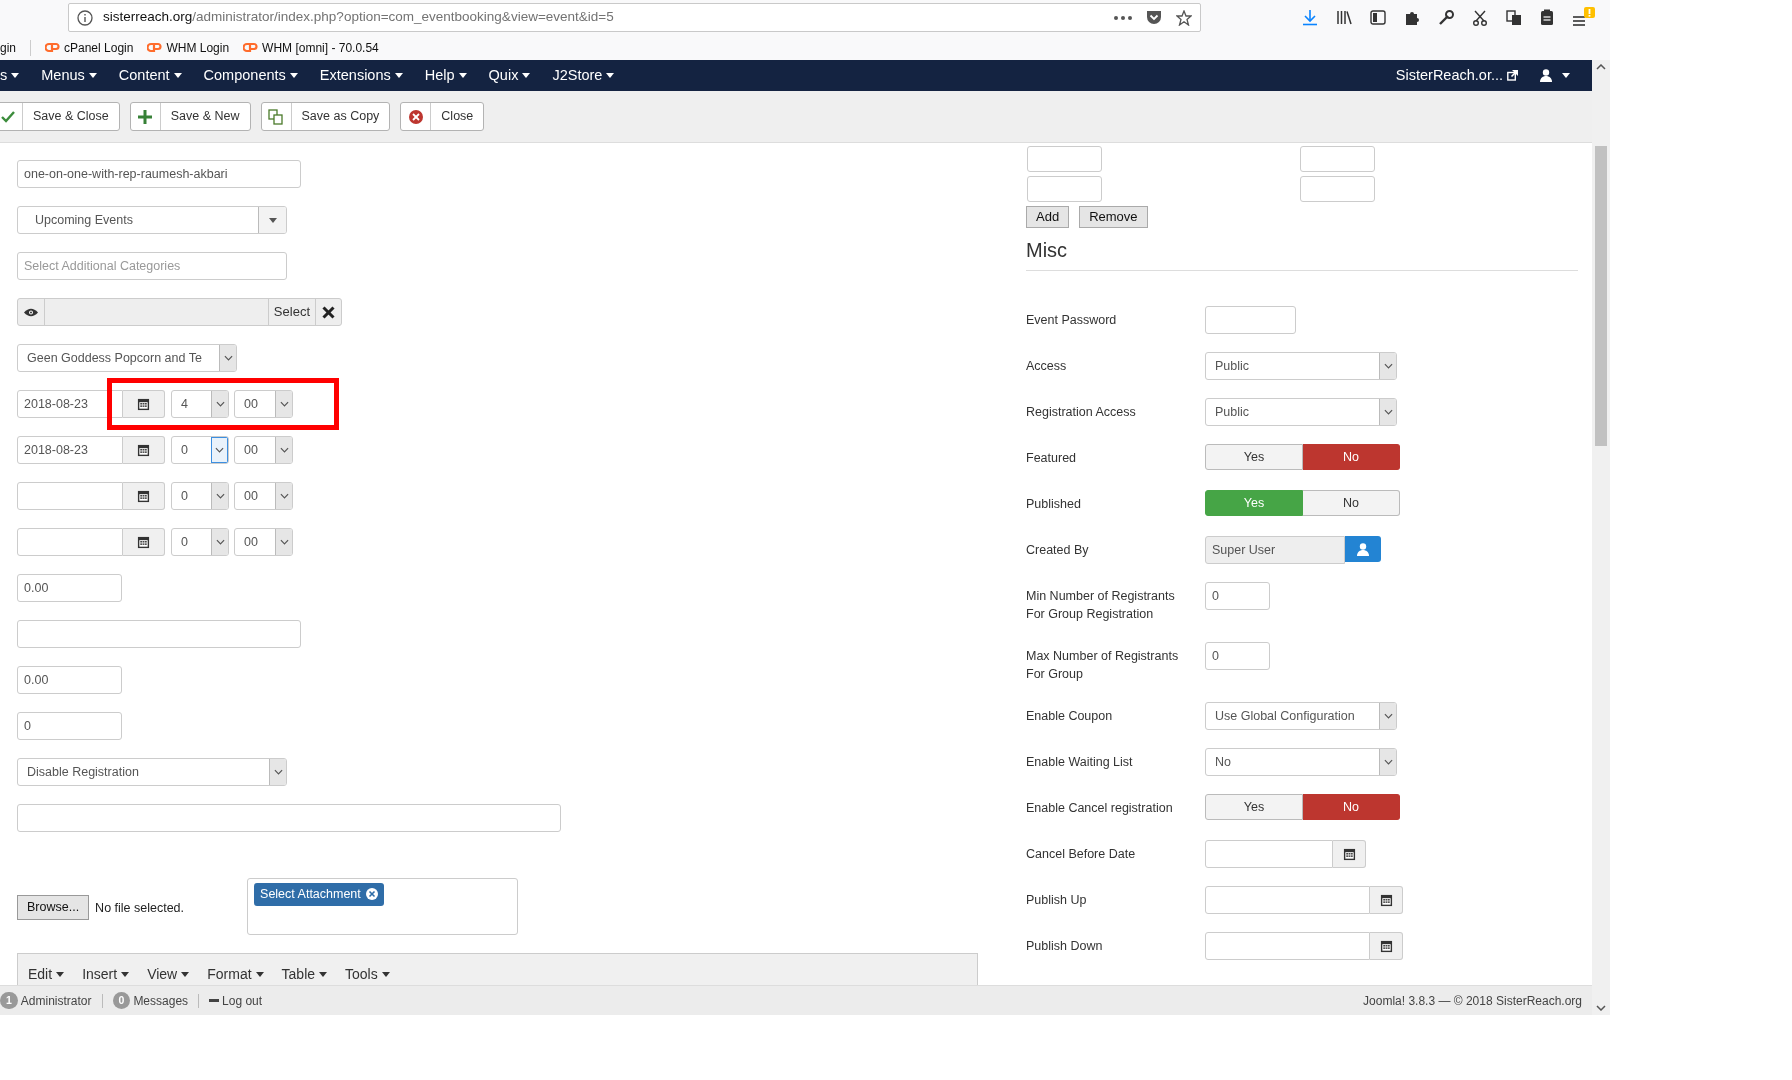 The height and width of the screenshot is (1080, 1792). I want to click on attachment-field: Select Attachment, so click(383, 906).